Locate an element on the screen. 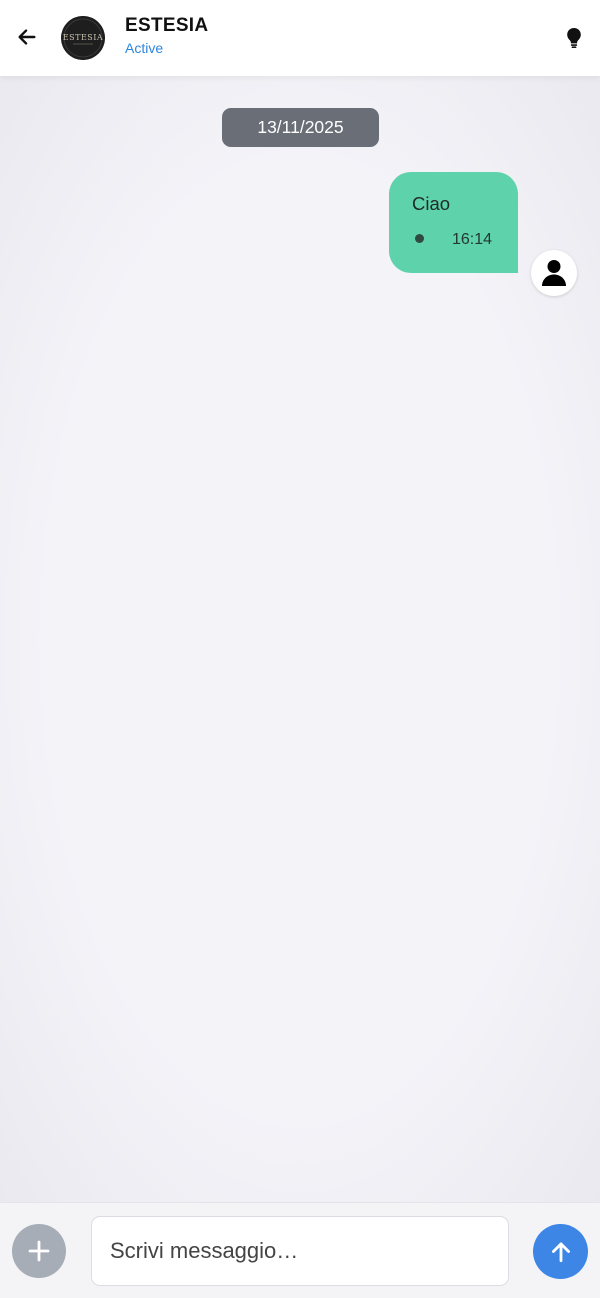 The width and height of the screenshot is (600, 1298). attach-button is located at coordinates (39, 1251).